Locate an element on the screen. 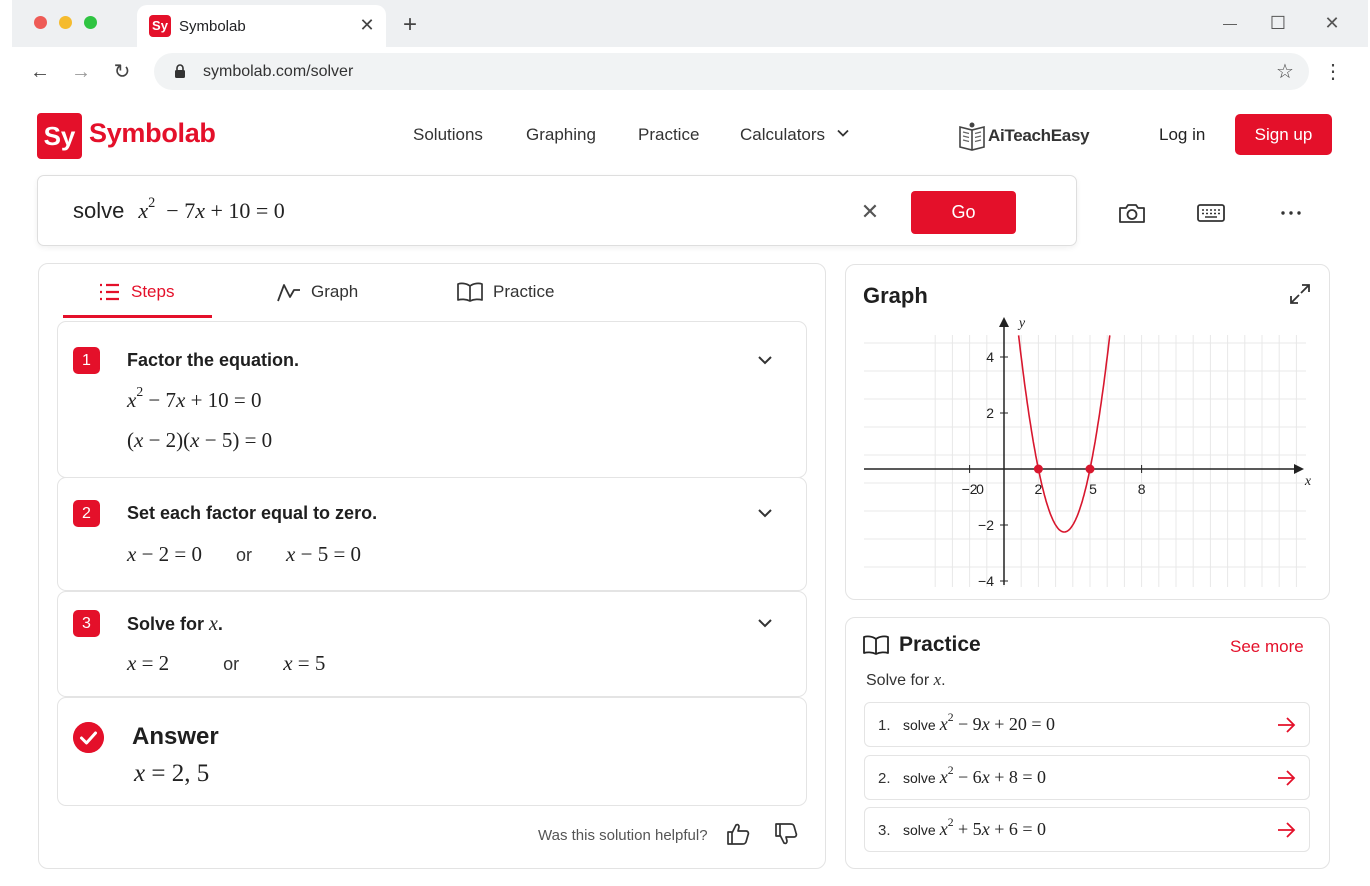 This screenshot has width=1370, height=886. bookmark-star-icon: ☆ is located at coordinates (1285, 72).